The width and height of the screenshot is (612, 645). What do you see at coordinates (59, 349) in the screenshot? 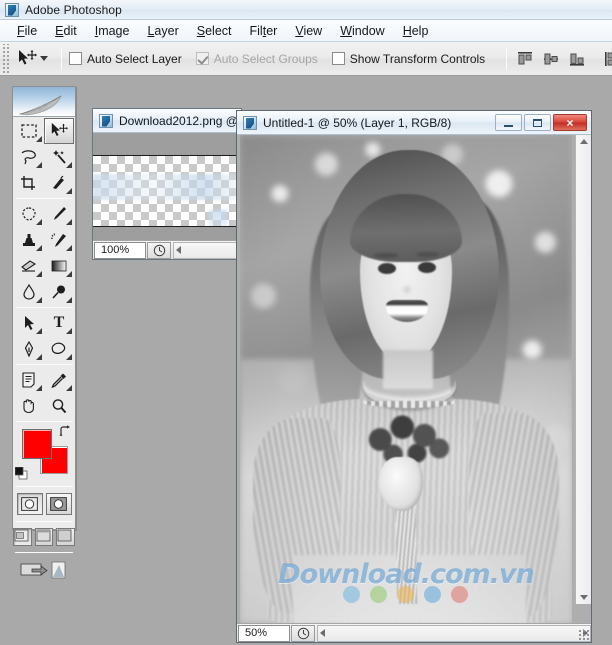
I see `tool-custom-shape` at bounding box center [59, 349].